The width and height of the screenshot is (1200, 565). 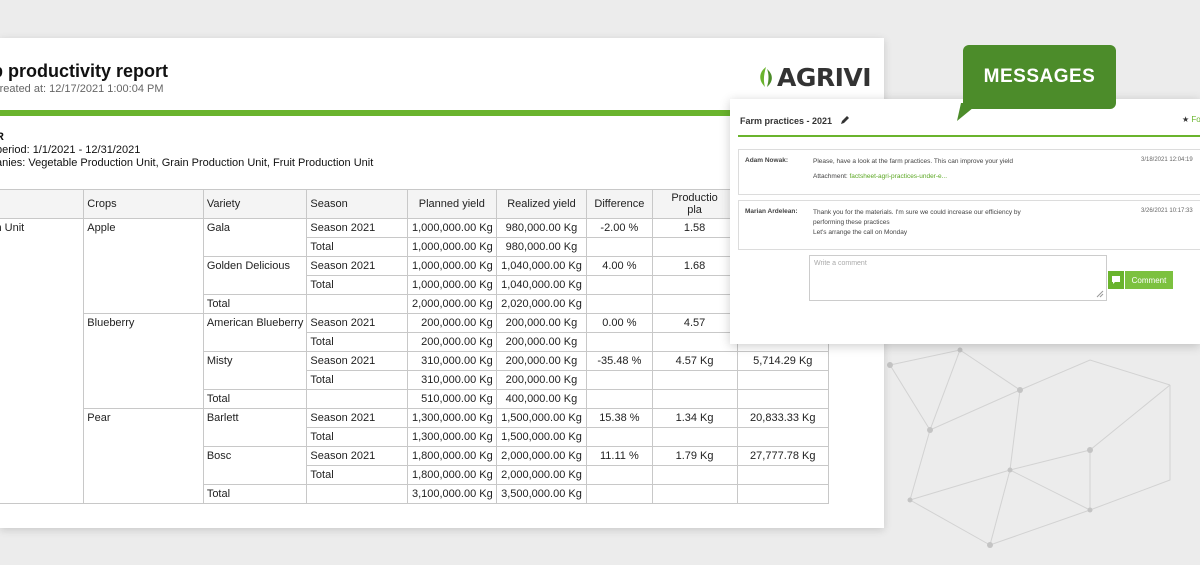 I want to click on col-variety: Variety, so click(x=255, y=204).